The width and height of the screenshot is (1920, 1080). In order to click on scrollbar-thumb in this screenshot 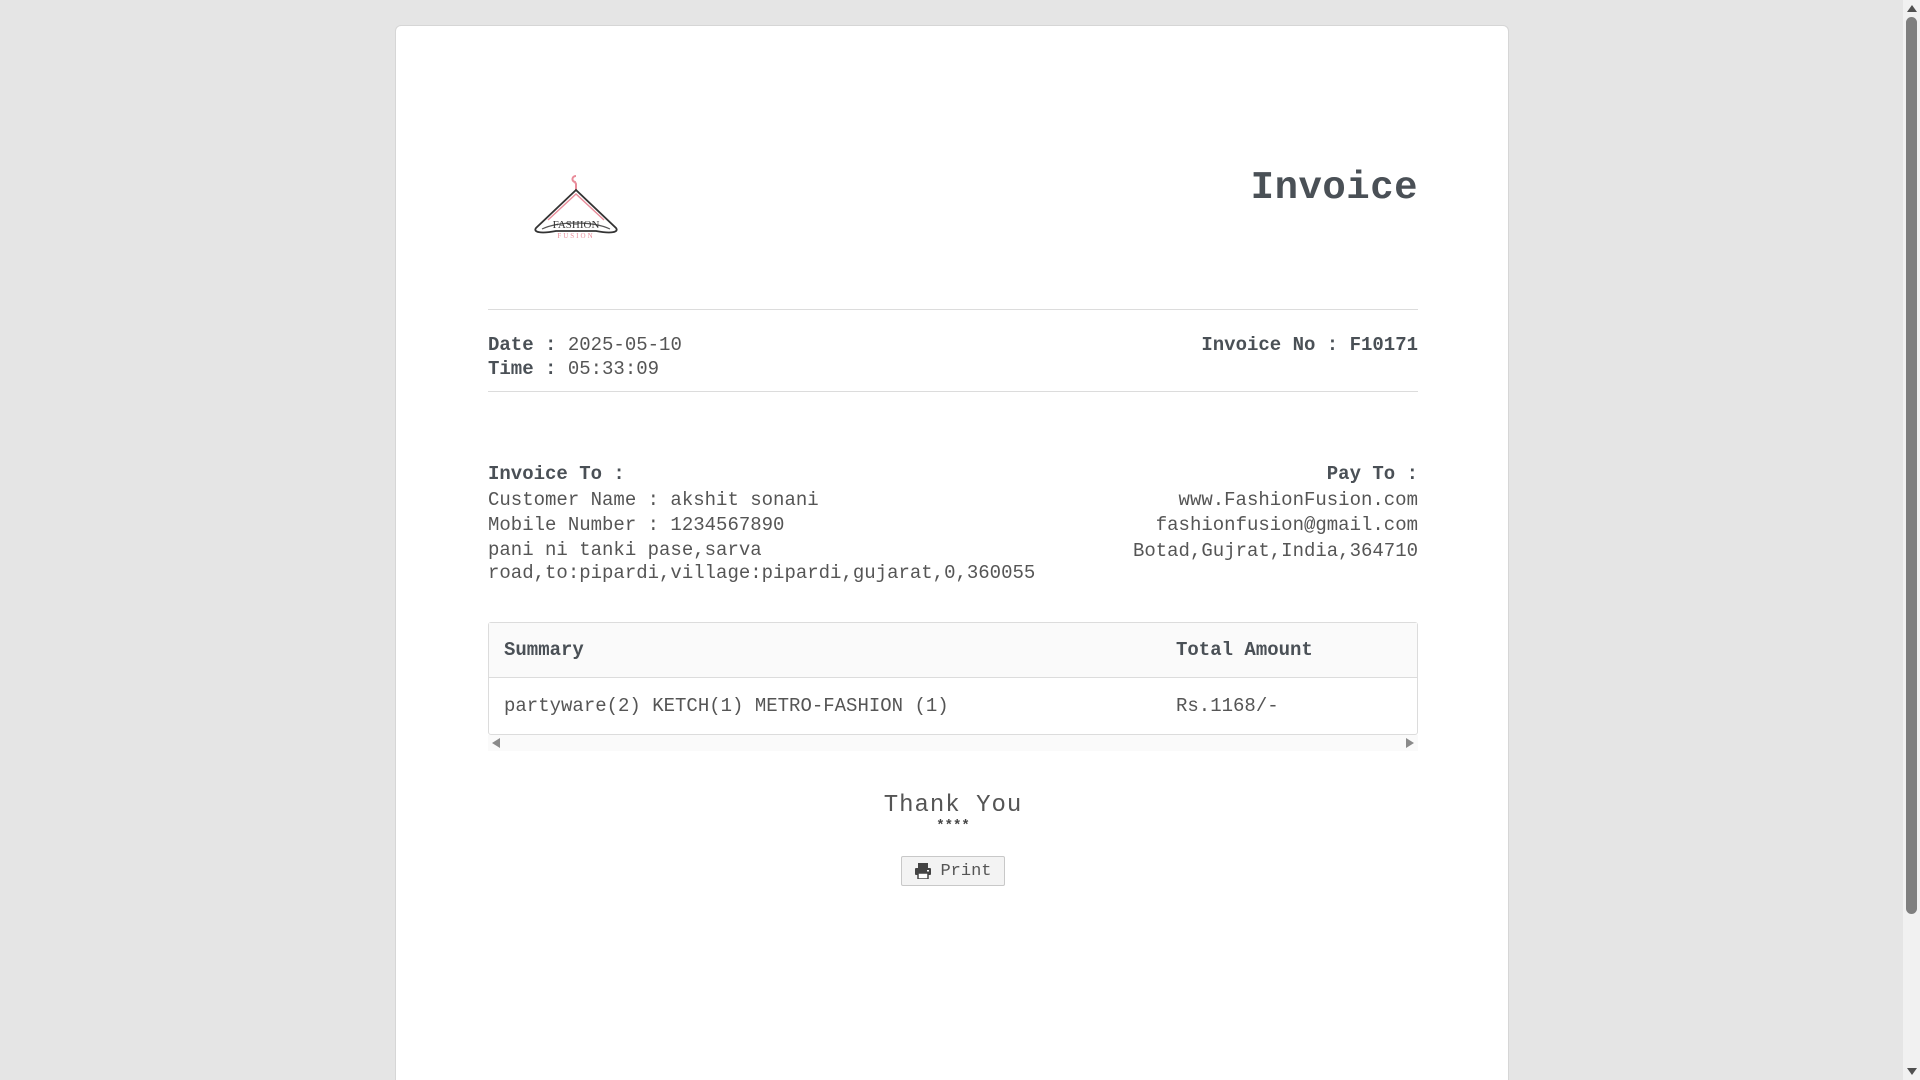, I will do `click(1911, 465)`.